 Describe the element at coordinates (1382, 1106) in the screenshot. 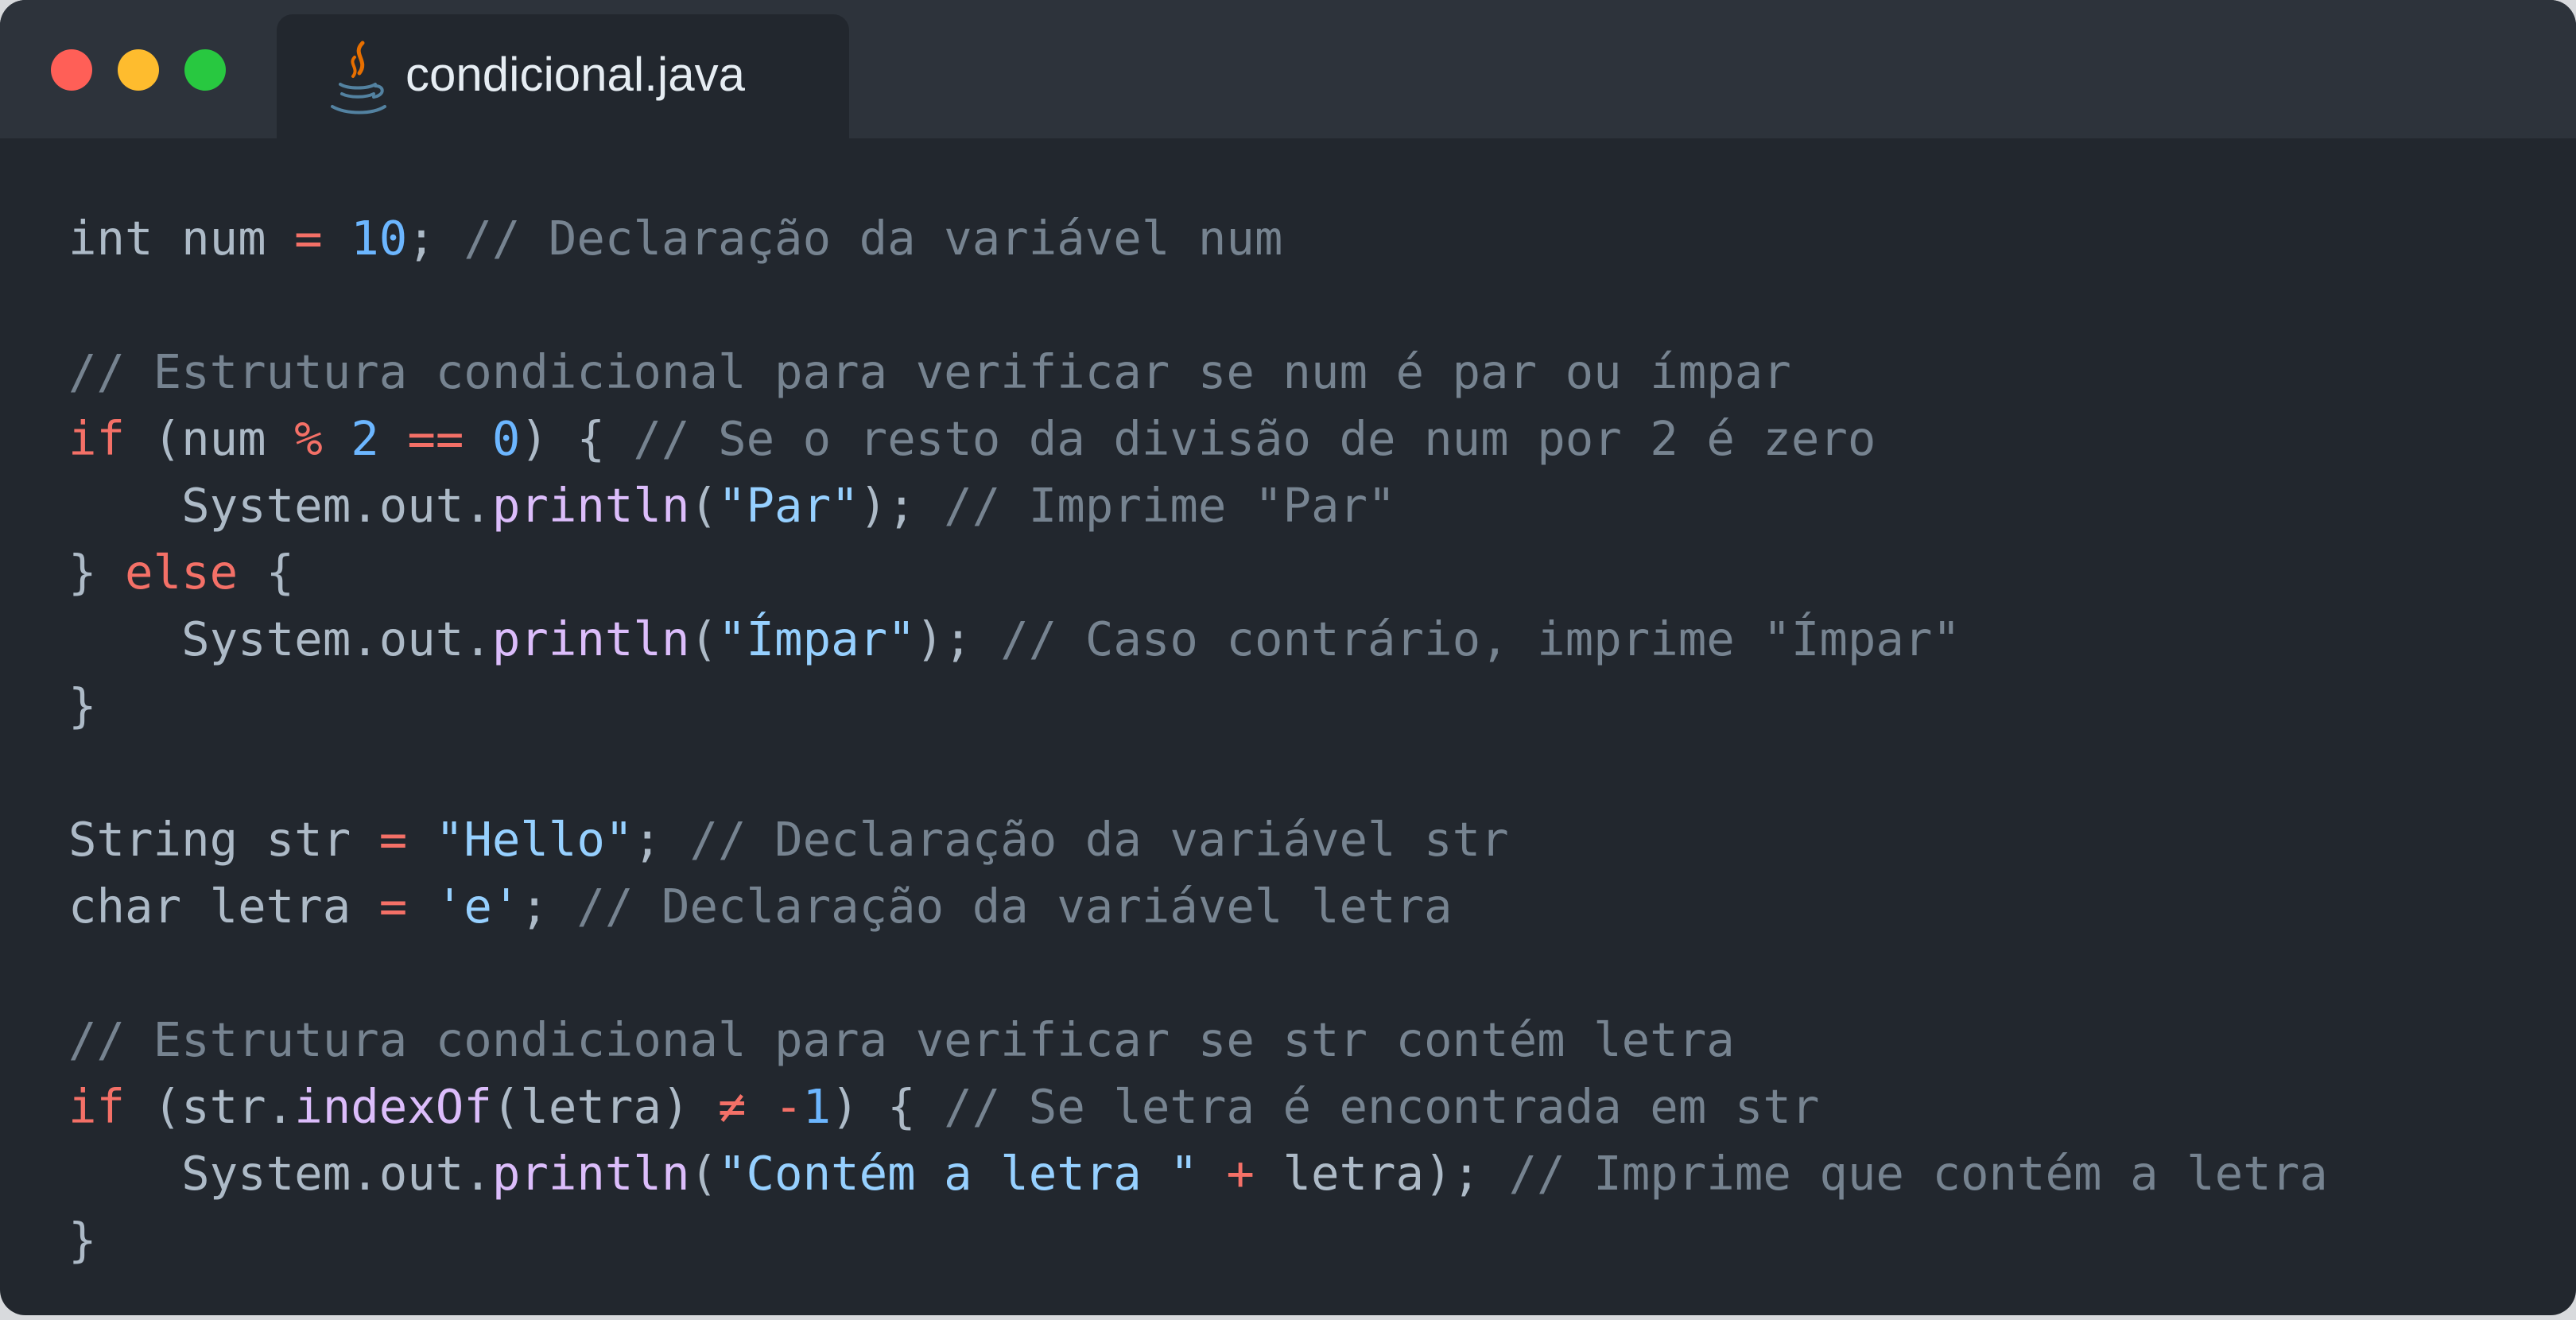

I see `code-token-comment: // Se letra é encontrada em str` at that location.